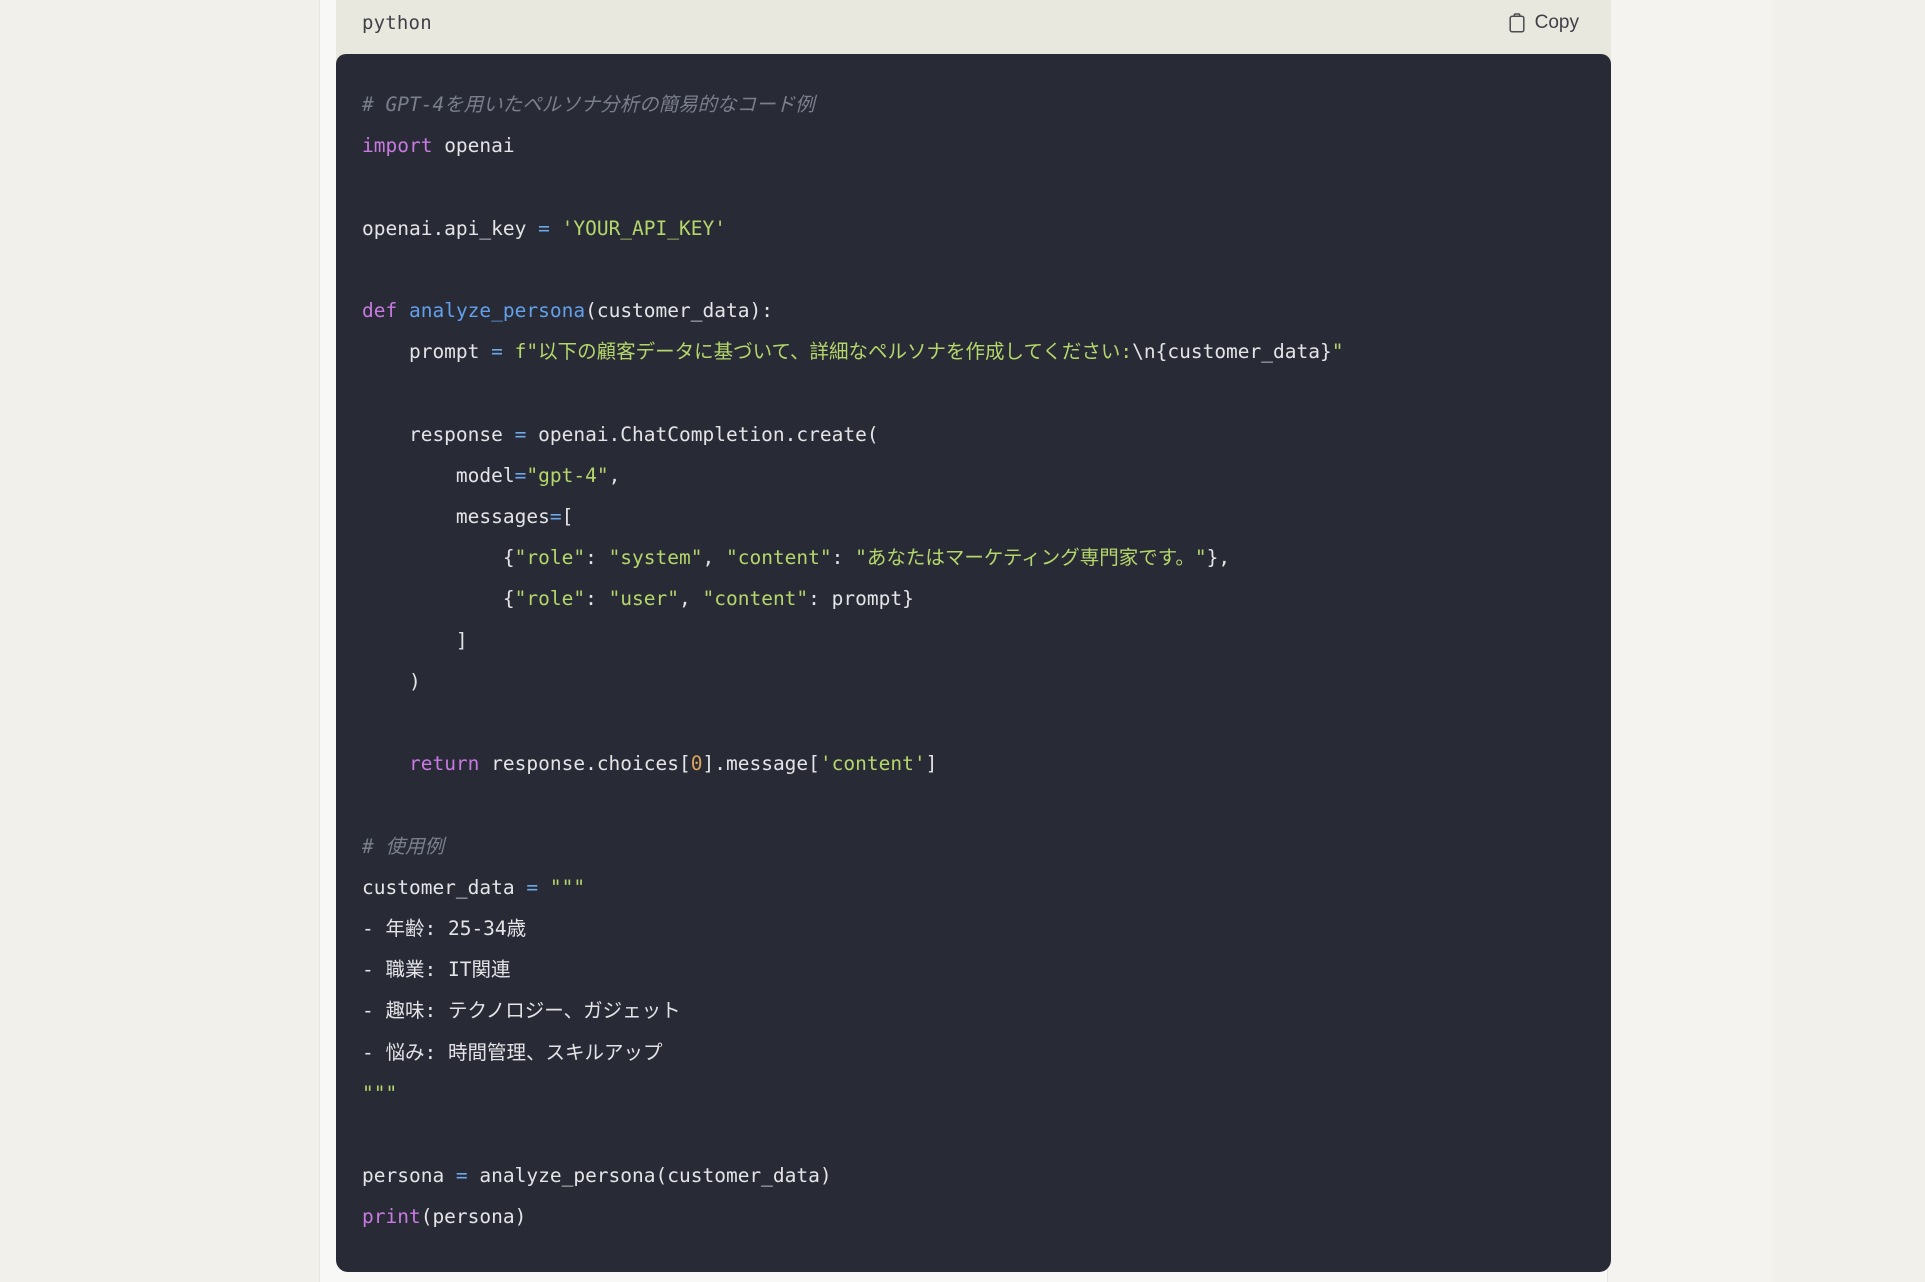  Describe the element at coordinates (679, 311) in the screenshot. I see `code-token-plain: (customer_data):` at that location.